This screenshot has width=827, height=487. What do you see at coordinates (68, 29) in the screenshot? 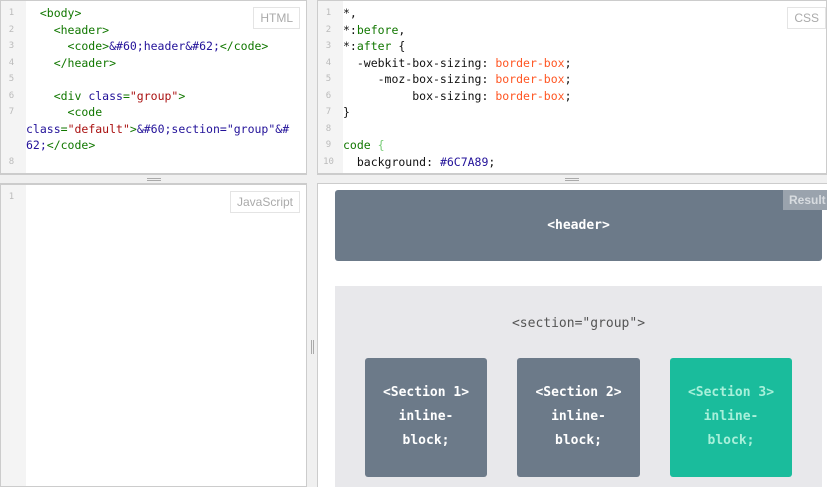
I see `code-token: <header>` at bounding box center [68, 29].